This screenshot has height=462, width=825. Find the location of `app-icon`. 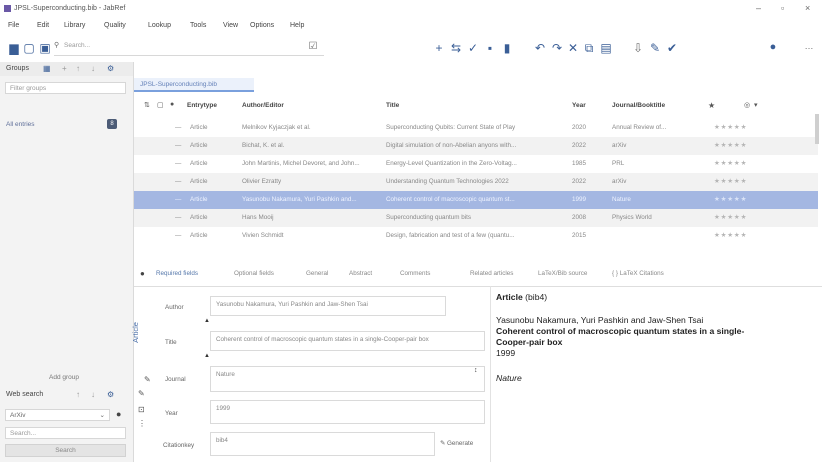

app-icon is located at coordinates (7, 8).